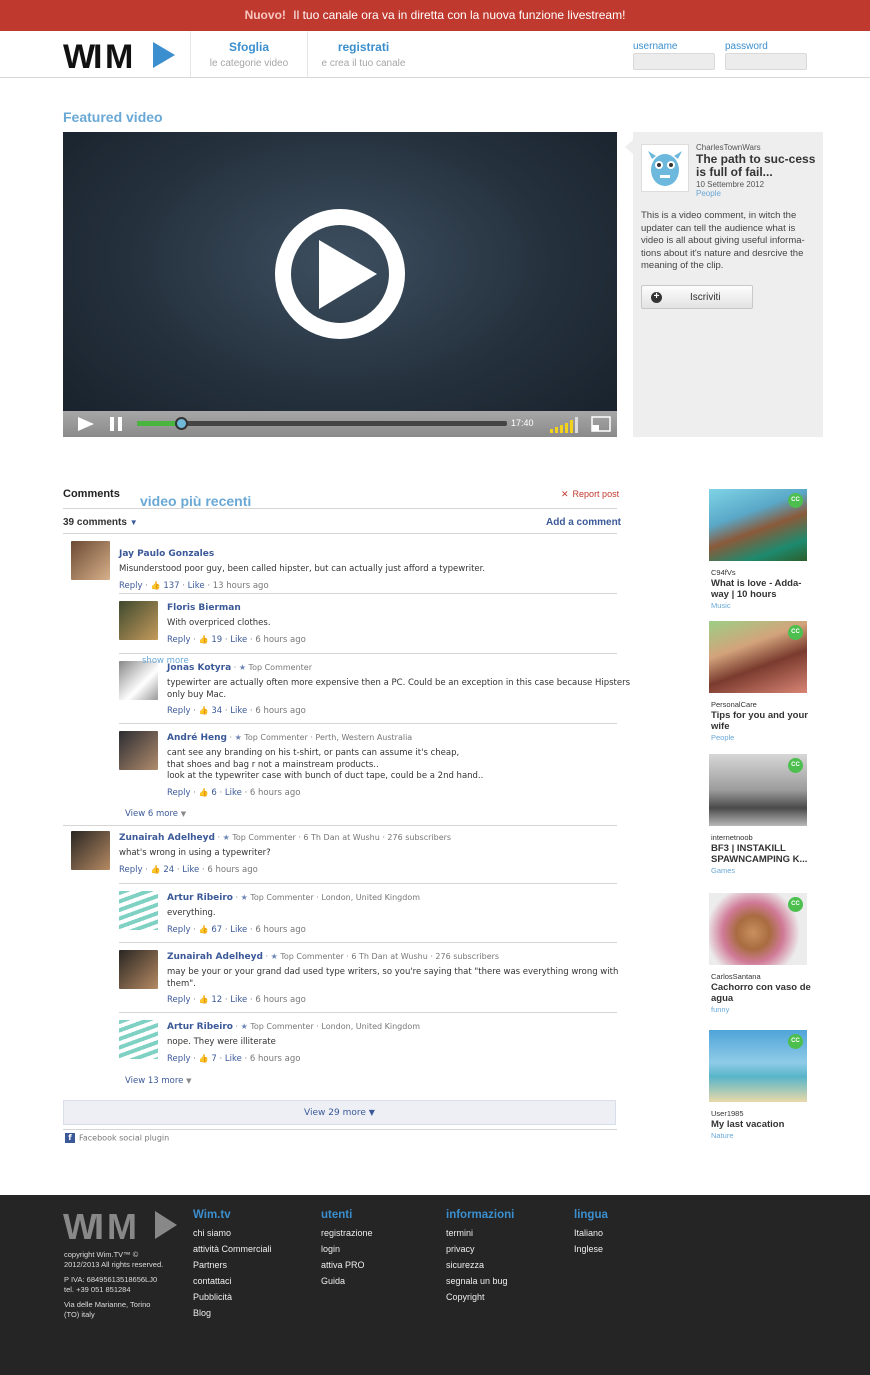  I want to click on footer-link: Inglese, so click(591, 1249).